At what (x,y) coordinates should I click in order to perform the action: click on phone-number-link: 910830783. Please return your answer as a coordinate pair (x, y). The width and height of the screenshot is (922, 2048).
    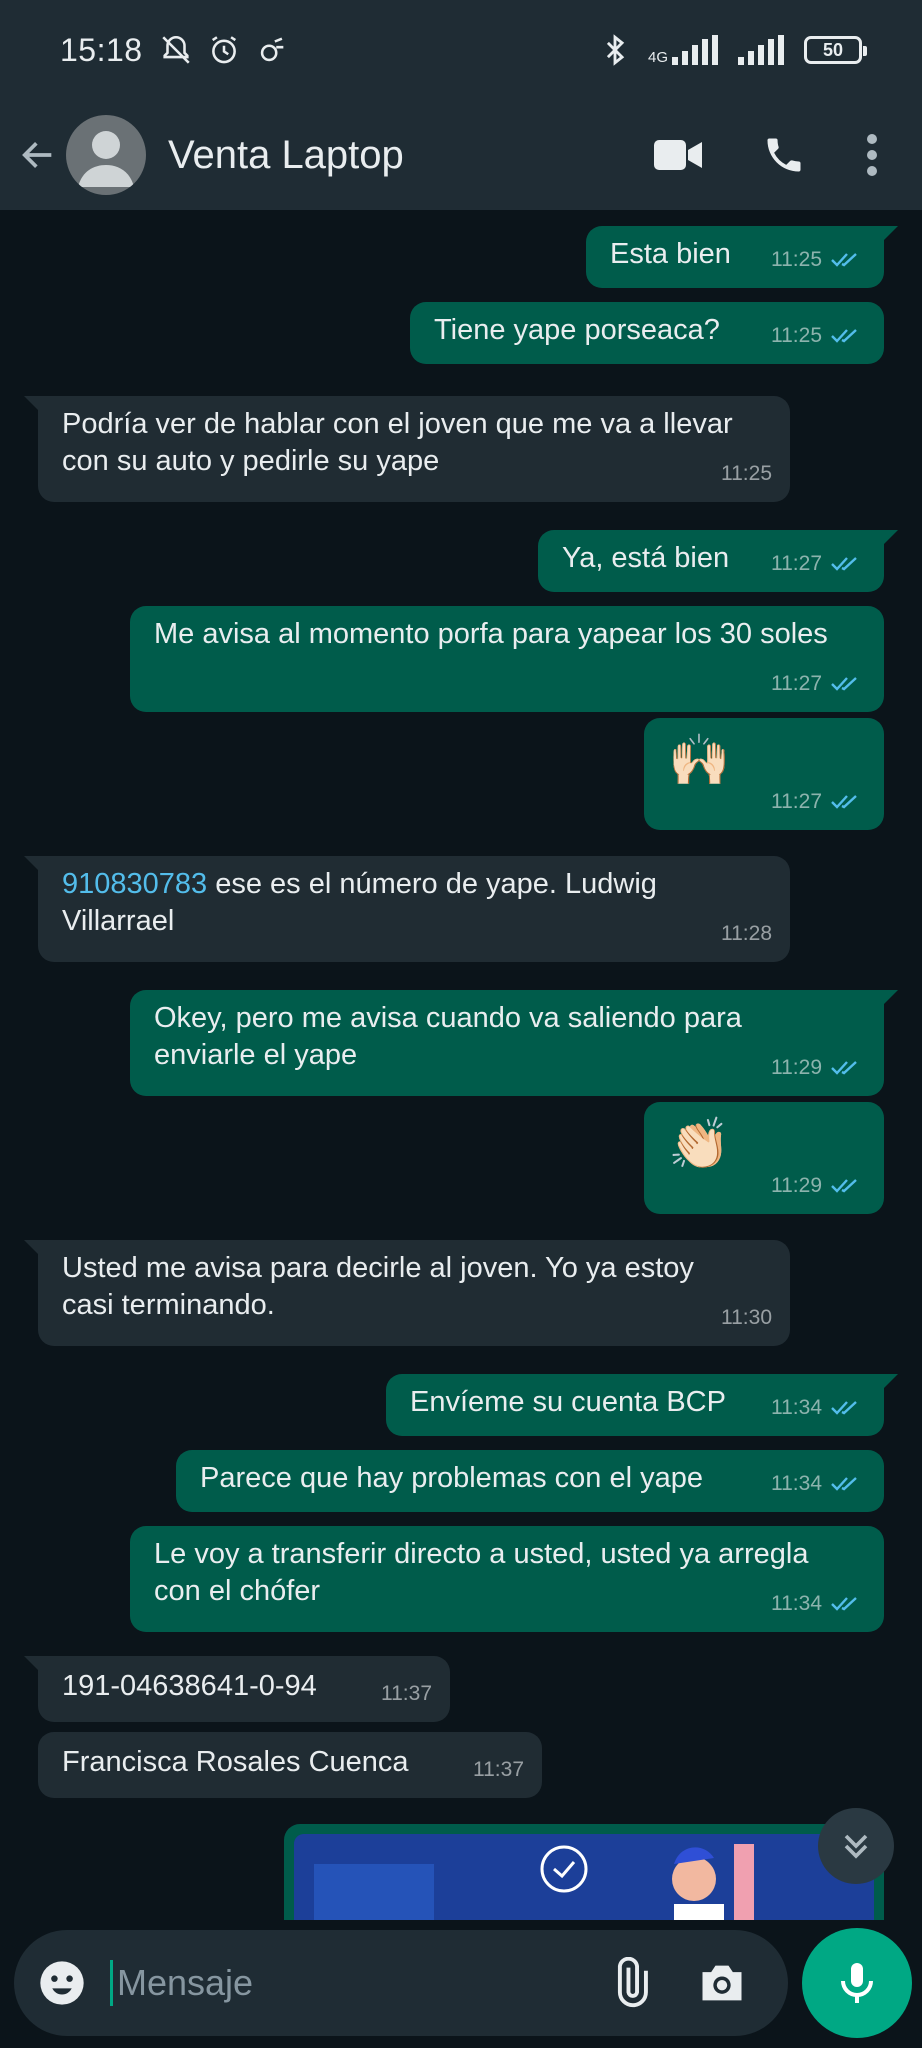
    Looking at the image, I should click on (134, 884).